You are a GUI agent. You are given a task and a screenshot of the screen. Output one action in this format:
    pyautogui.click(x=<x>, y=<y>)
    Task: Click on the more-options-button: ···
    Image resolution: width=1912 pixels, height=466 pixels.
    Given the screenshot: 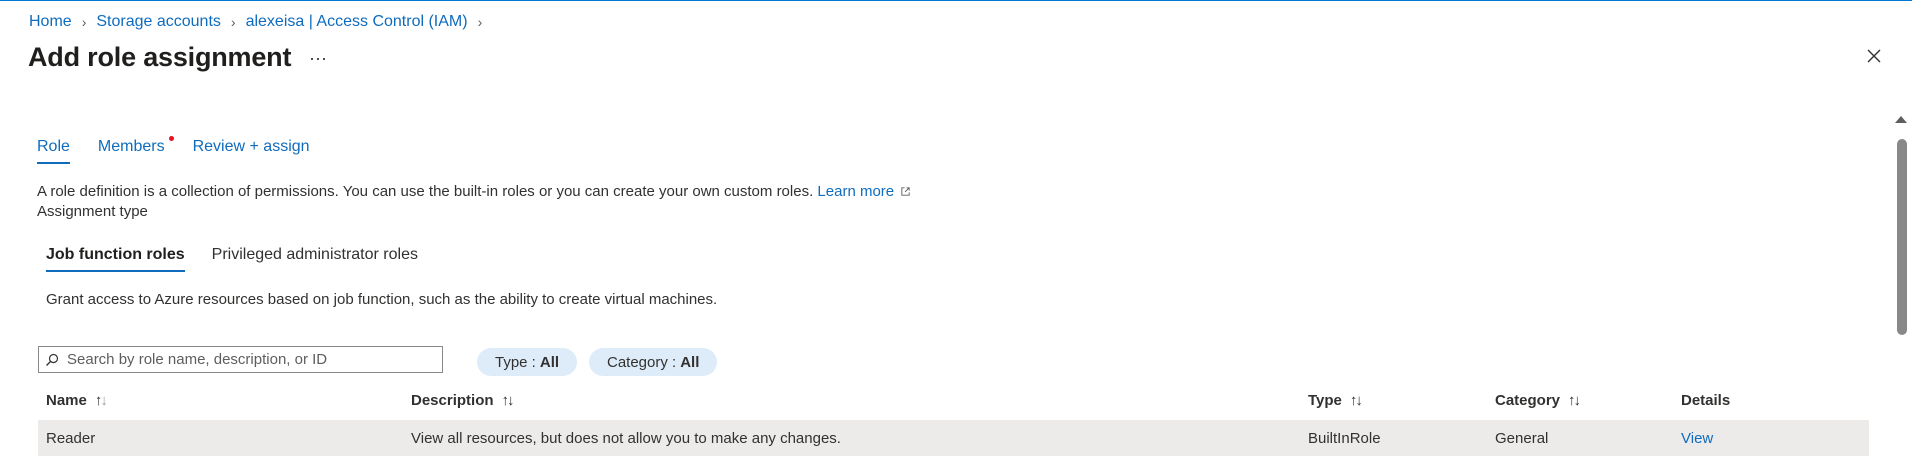 What is the action you would take?
    pyautogui.click(x=318, y=58)
    